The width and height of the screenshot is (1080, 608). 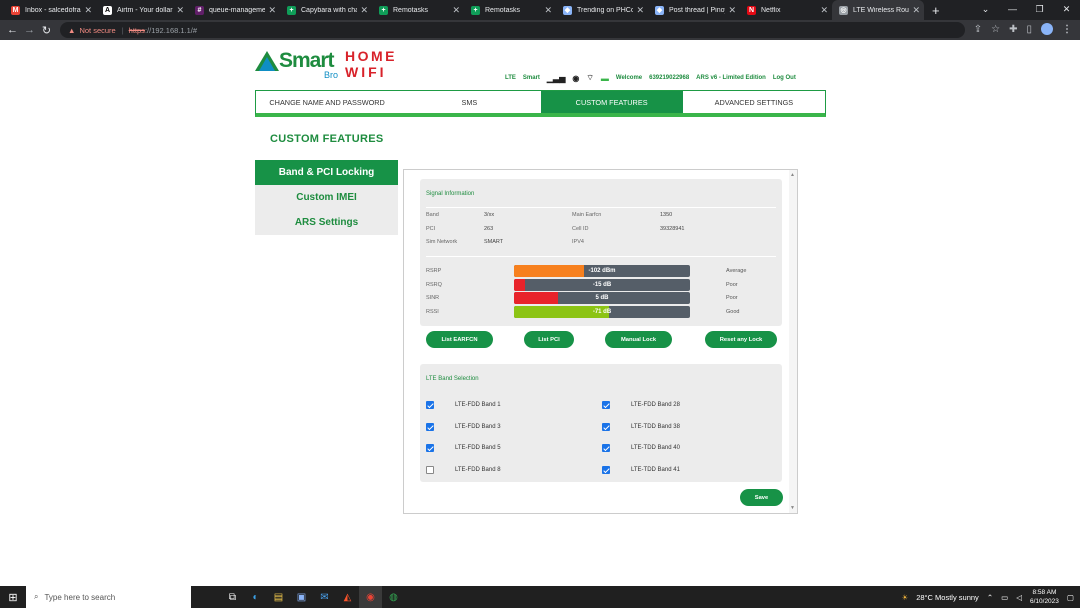 What do you see at coordinates (1012, 9) in the screenshot?
I see `minimize-button: —` at bounding box center [1012, 9].